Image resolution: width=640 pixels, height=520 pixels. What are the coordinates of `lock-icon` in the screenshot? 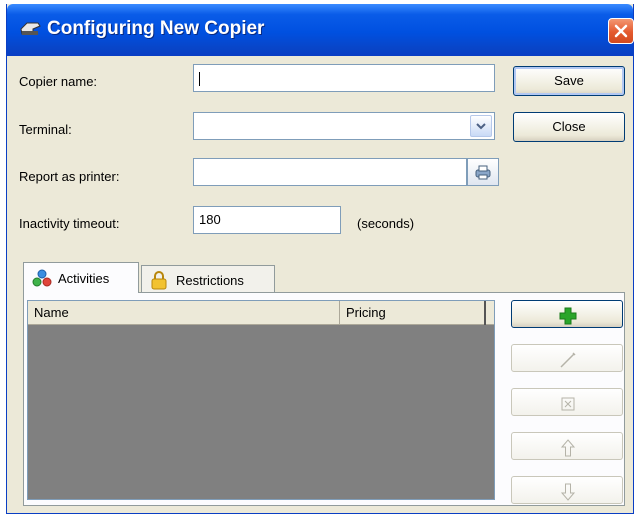 It's located at (159, 280).